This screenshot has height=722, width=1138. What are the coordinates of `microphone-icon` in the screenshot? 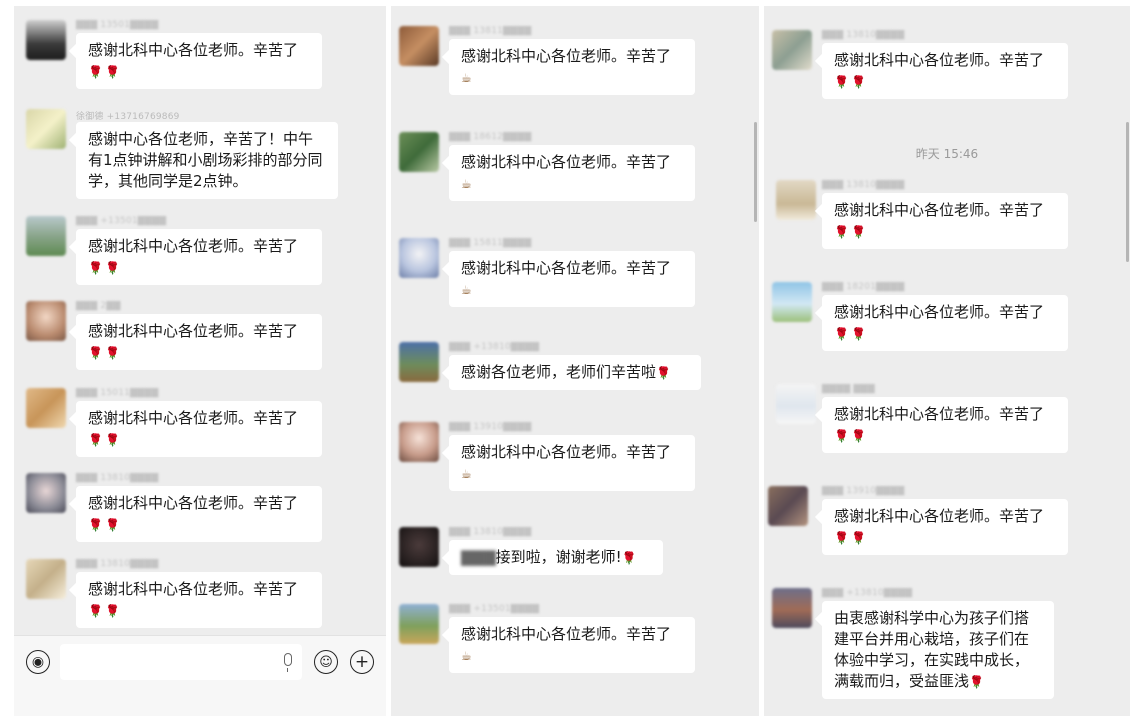 It's located at (288, 662).